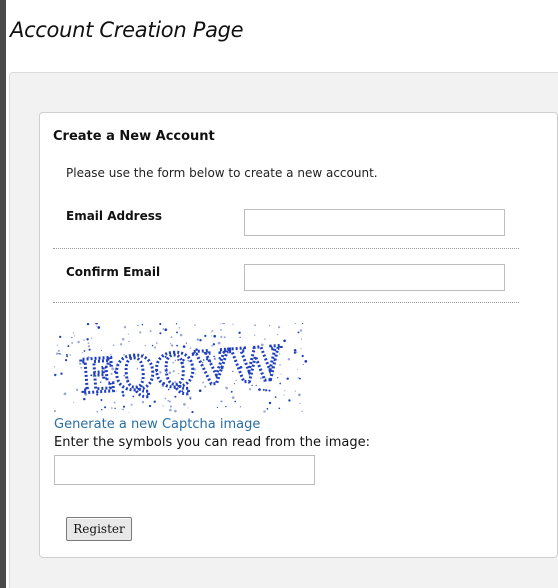  What do you see at coordinates (157, 424) in the screenshot?
I see `new-captcha-link: Generate a new Captcha image` at bounding box center [157, 424].